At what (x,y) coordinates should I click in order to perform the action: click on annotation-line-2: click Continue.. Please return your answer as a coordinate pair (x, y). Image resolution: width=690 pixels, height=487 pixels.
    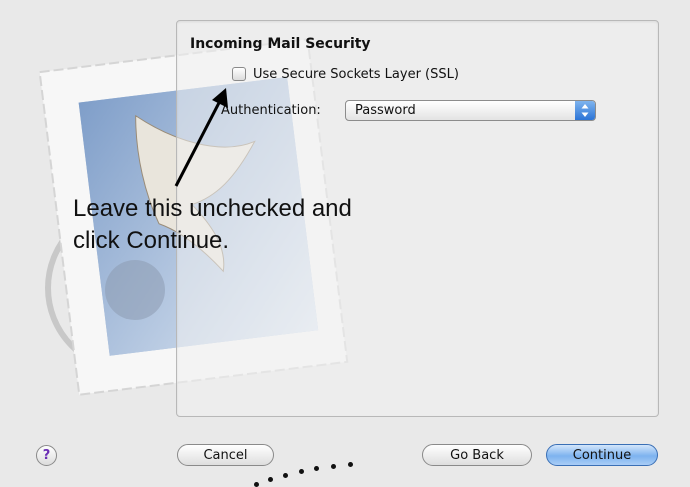
    Looking at the image, I should click on (151, 240).